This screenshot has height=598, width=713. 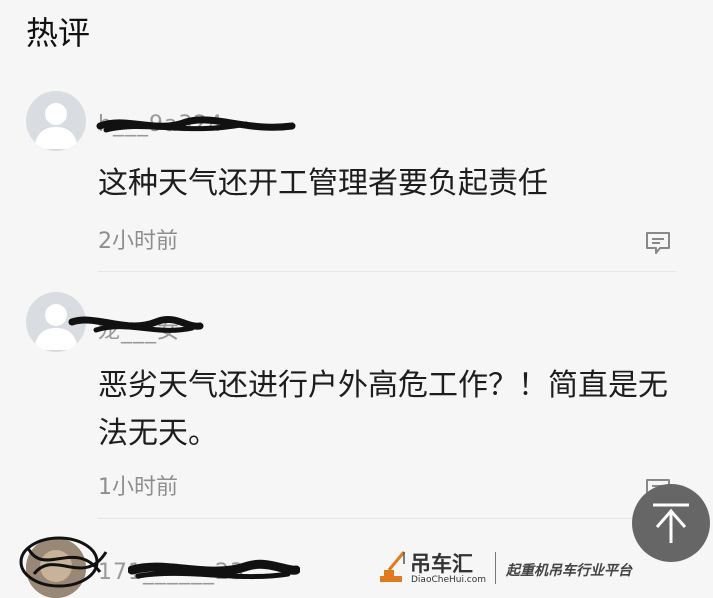 What do you see at coordinates (441, 564) in the screenshot?
I see `watermark-brand: 吊车汇` at bounding box center [441, 564].